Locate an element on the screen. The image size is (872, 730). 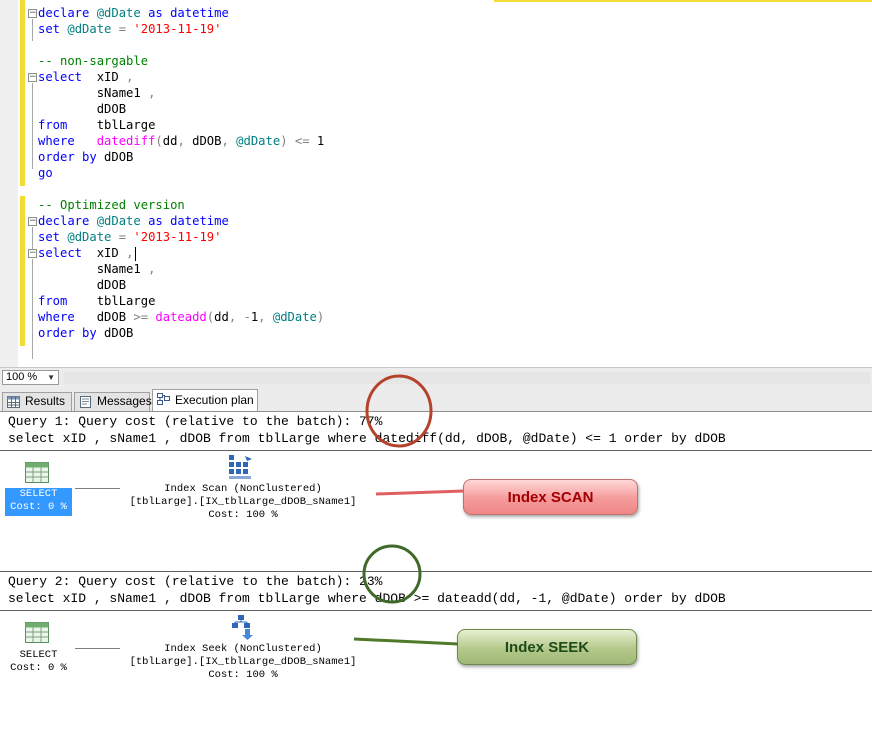
index-seek-icon is located at coordinates (242, 627).